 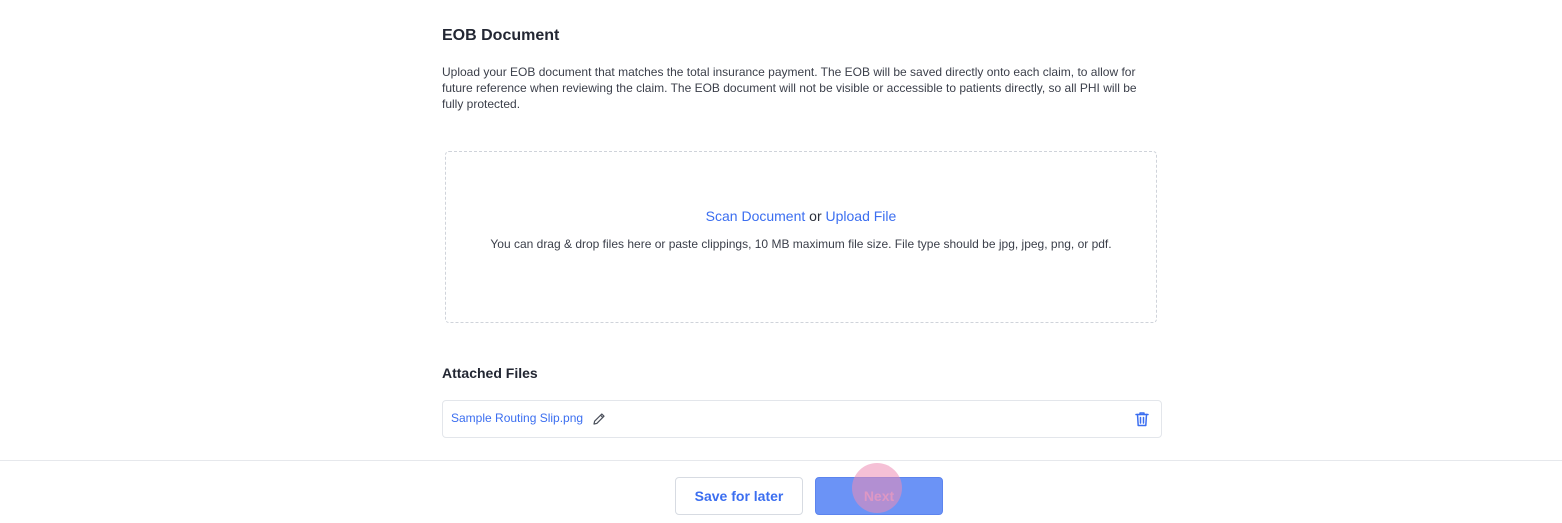 I want to click on trash-icon, so click(x=1142, y=419).